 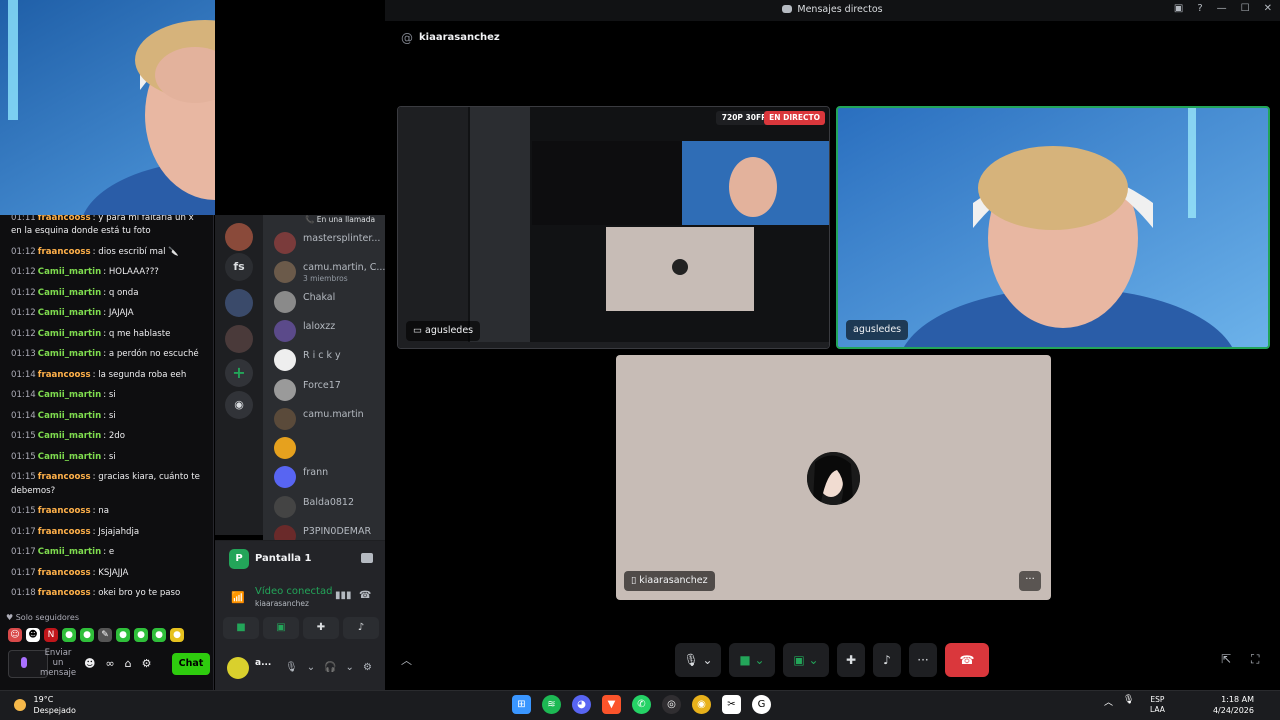 I want to click on dm-item: Force17, so click(x=328, y=390).